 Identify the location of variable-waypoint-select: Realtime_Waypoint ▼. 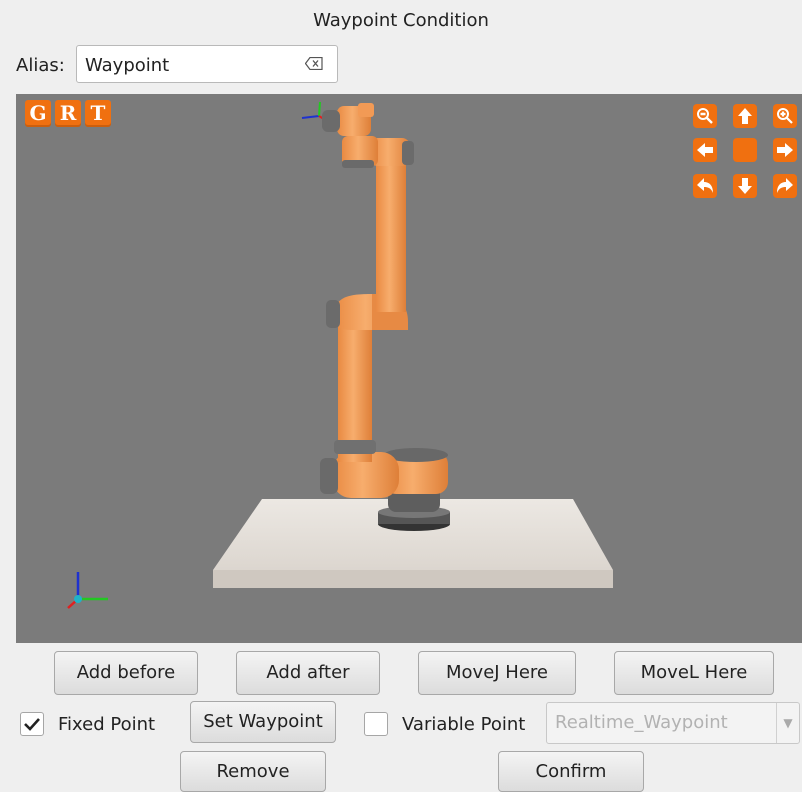
(673, 723).